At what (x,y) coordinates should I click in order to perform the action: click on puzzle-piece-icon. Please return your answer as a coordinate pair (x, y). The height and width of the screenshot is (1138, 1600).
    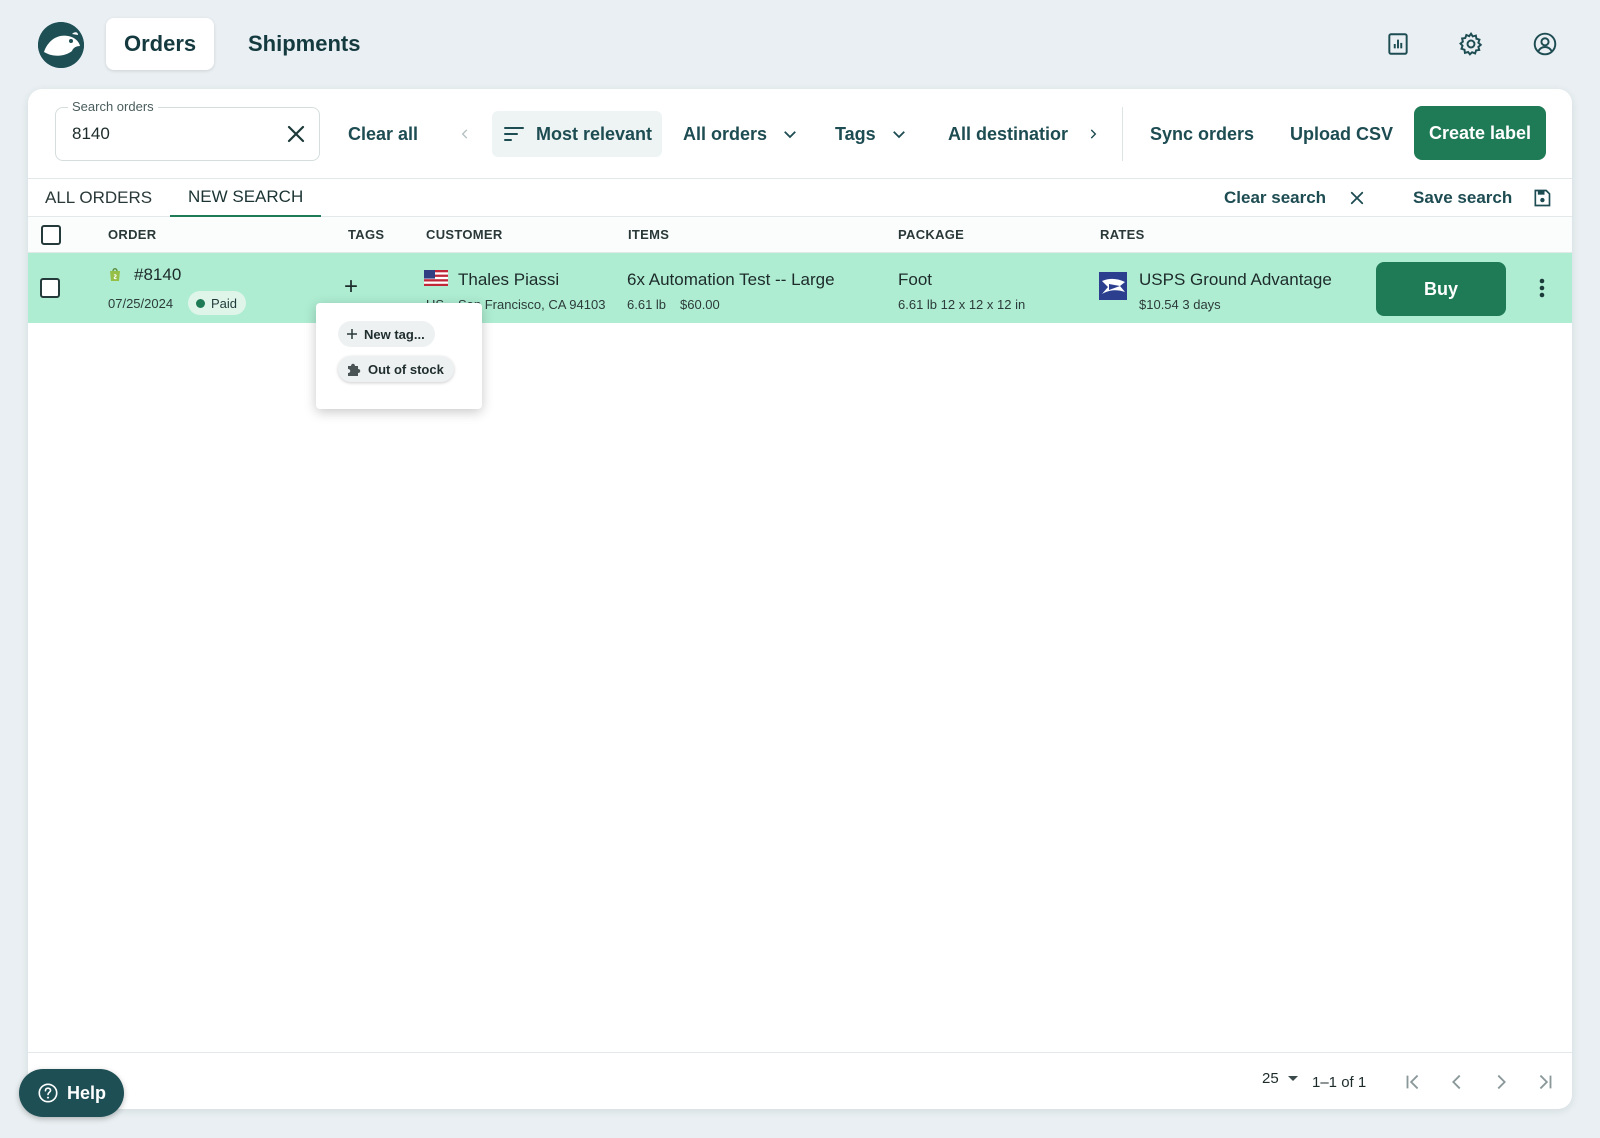
    Looking at the image, I should click on (354, 369).